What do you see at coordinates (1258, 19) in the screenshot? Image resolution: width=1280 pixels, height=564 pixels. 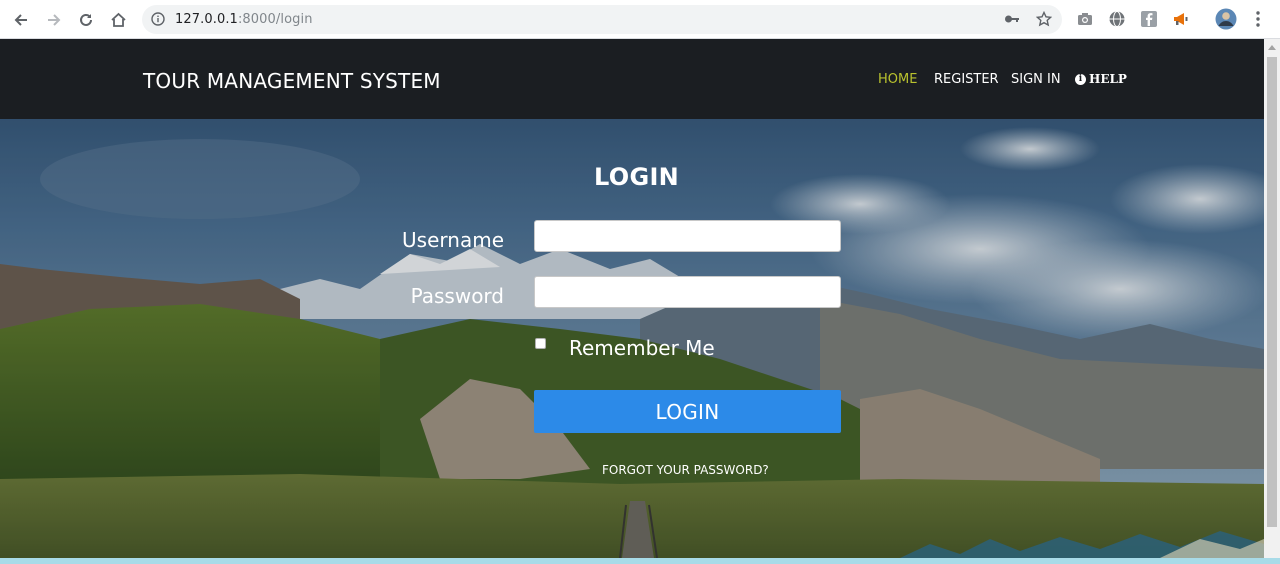 I see `kebab-menu-icon` at bounding box center [1258, 19].